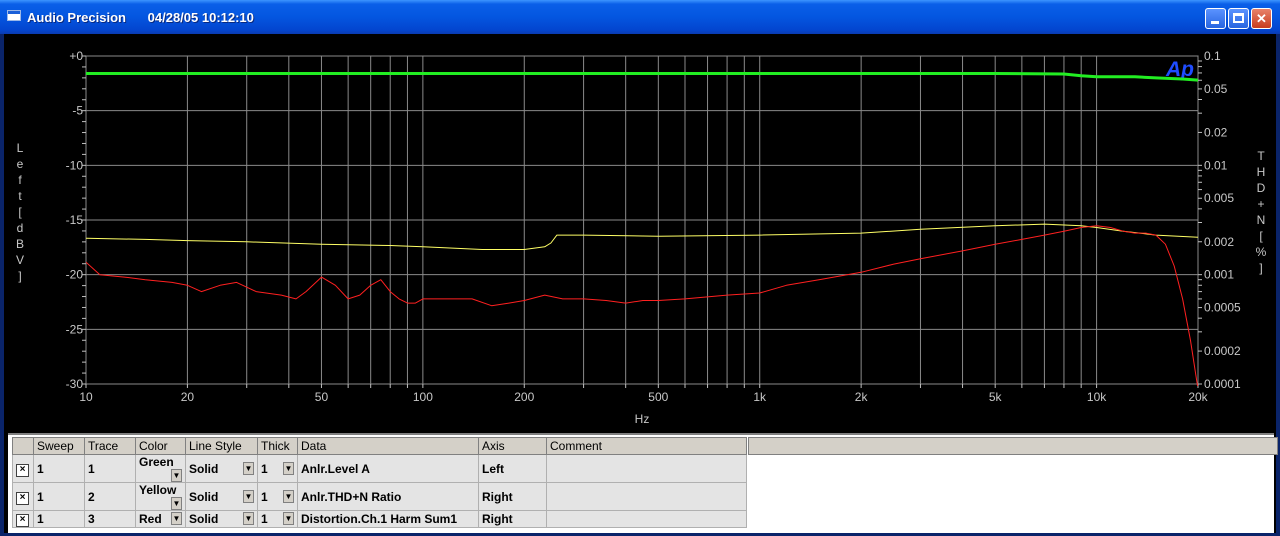  Describe the element at coordinates (1222, 308) in the screenshot. I see `y-right-tick-label: 0.0005` at that location.